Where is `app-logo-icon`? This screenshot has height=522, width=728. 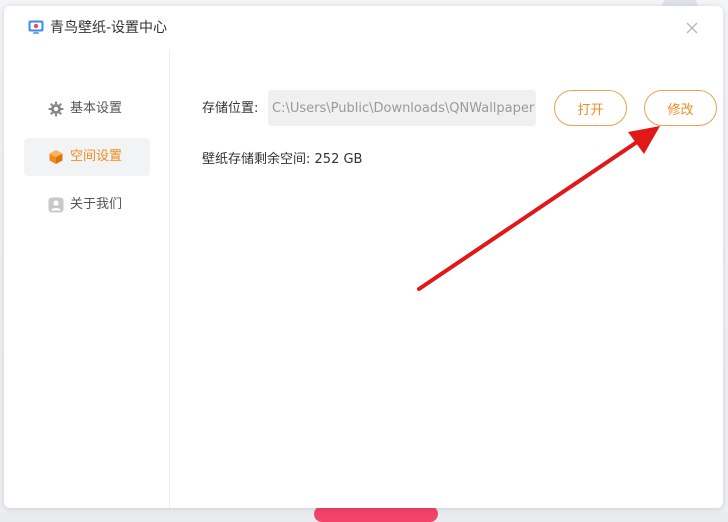 app-logo-icon is located at coordinates (36, 27).